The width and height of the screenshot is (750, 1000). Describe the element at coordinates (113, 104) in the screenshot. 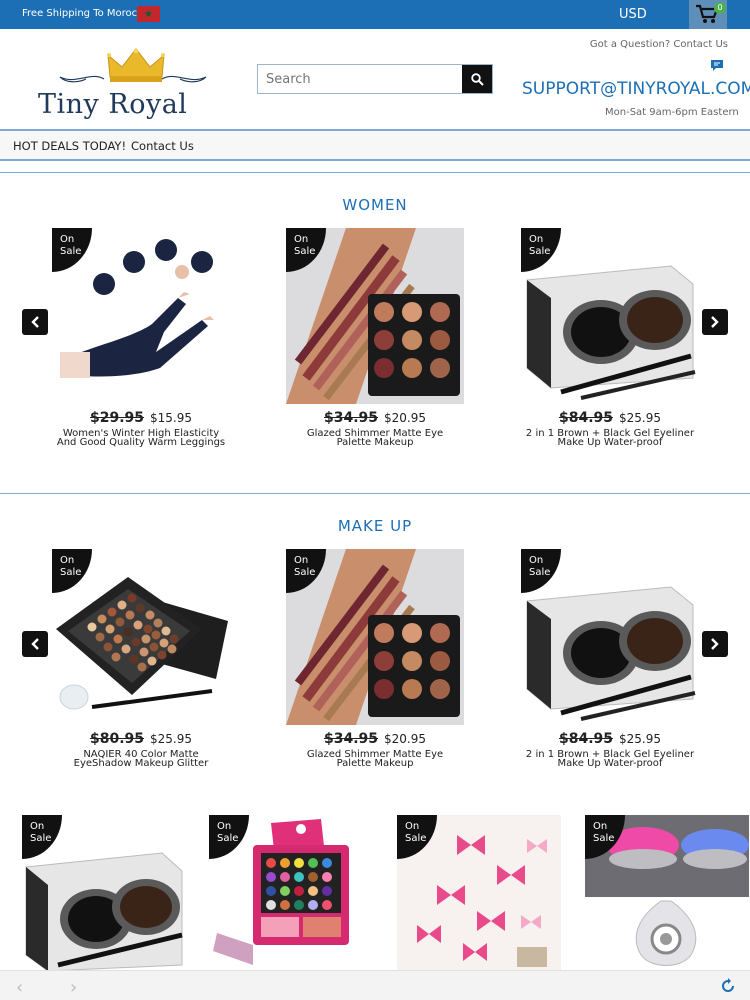

I see `logo-text: Tiny Royal` at that location.